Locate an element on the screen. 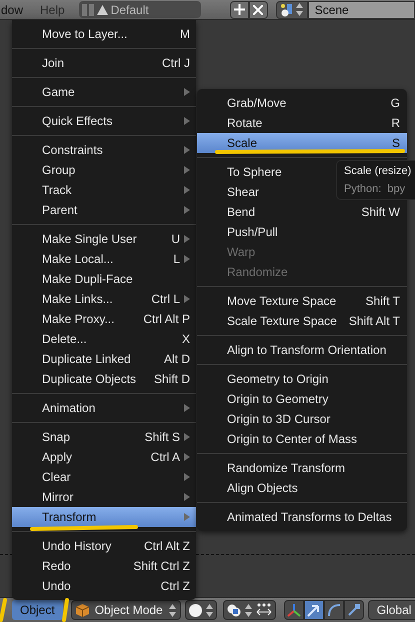 Image resolution: width=415 pixels, height=622 pixels. menu-item: Randomize Transform is located at coordinates (302, 468).